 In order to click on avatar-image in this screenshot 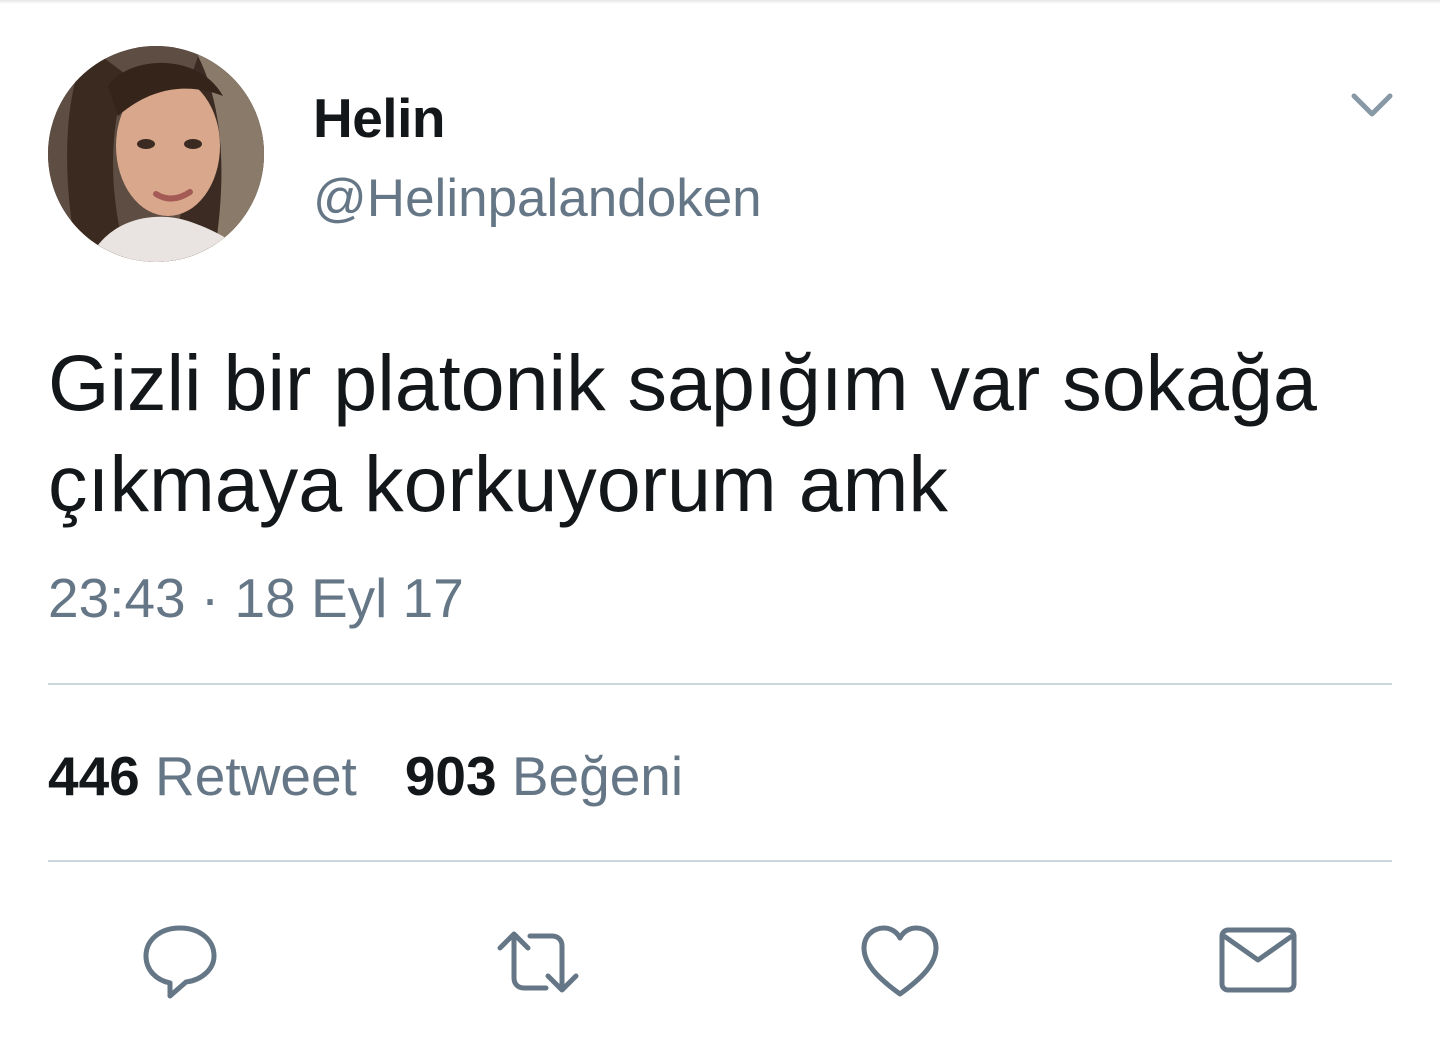, I will do `click(156, 154)`.